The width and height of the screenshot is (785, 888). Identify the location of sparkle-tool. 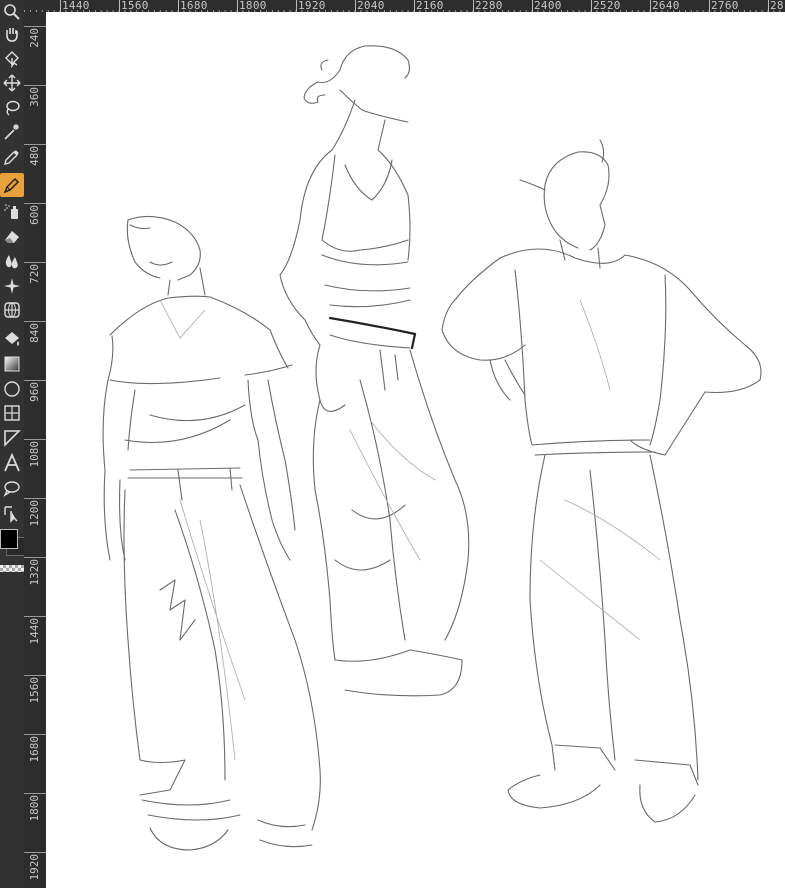
(12, 286).